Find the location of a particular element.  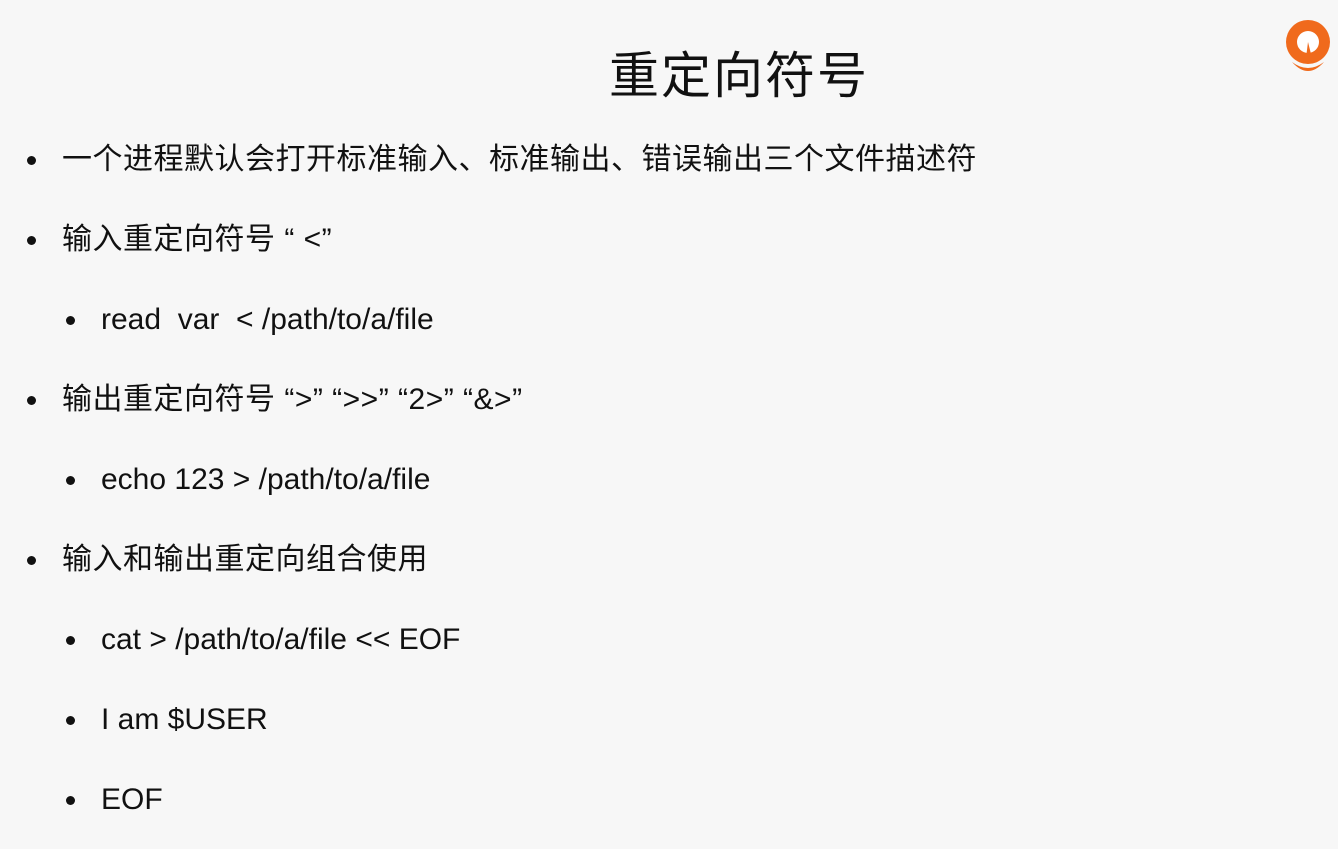

list-item: EOF is located at coordinates (114, 800).